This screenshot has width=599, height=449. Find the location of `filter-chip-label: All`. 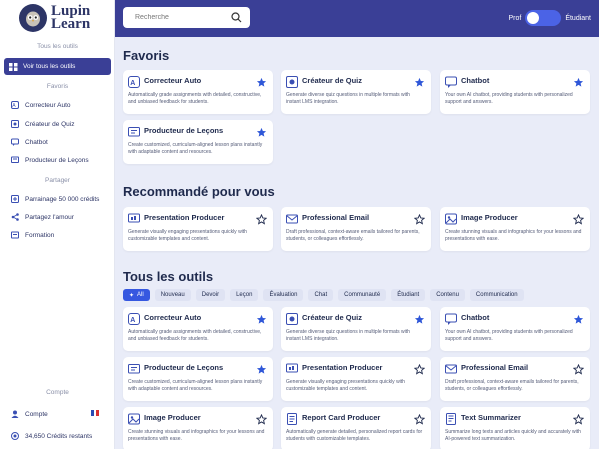

filter-chip-label: All is located at coordinates (140, 295).